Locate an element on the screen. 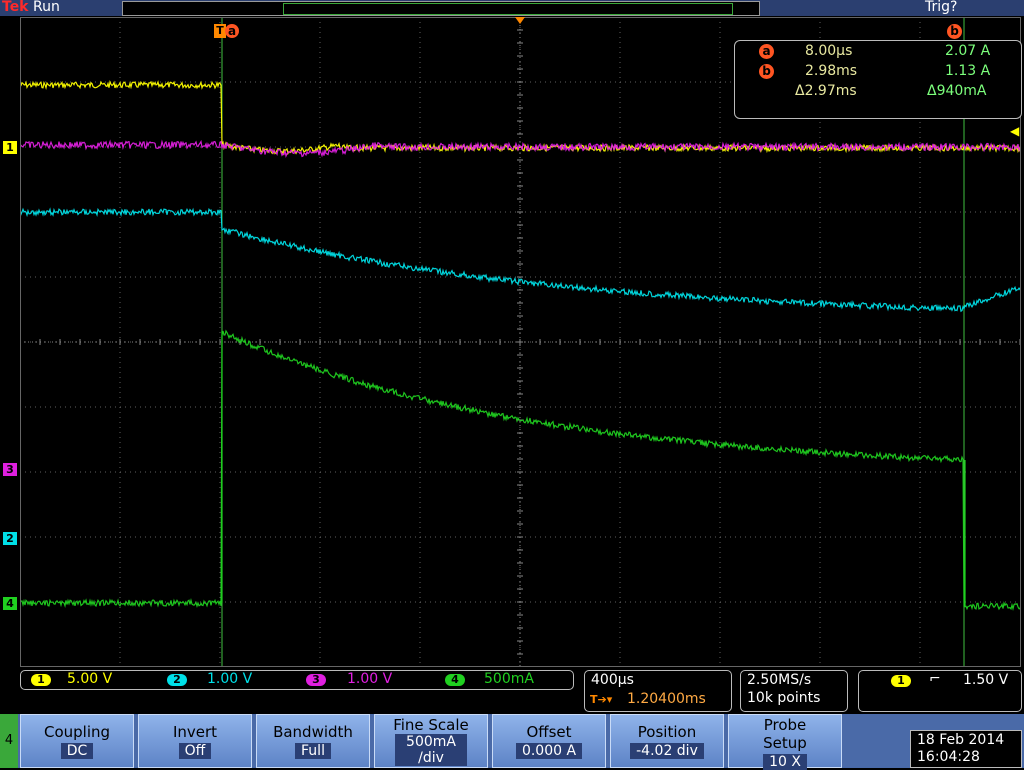  offset-value: 0.000 A is located at coordinates (549, 751).